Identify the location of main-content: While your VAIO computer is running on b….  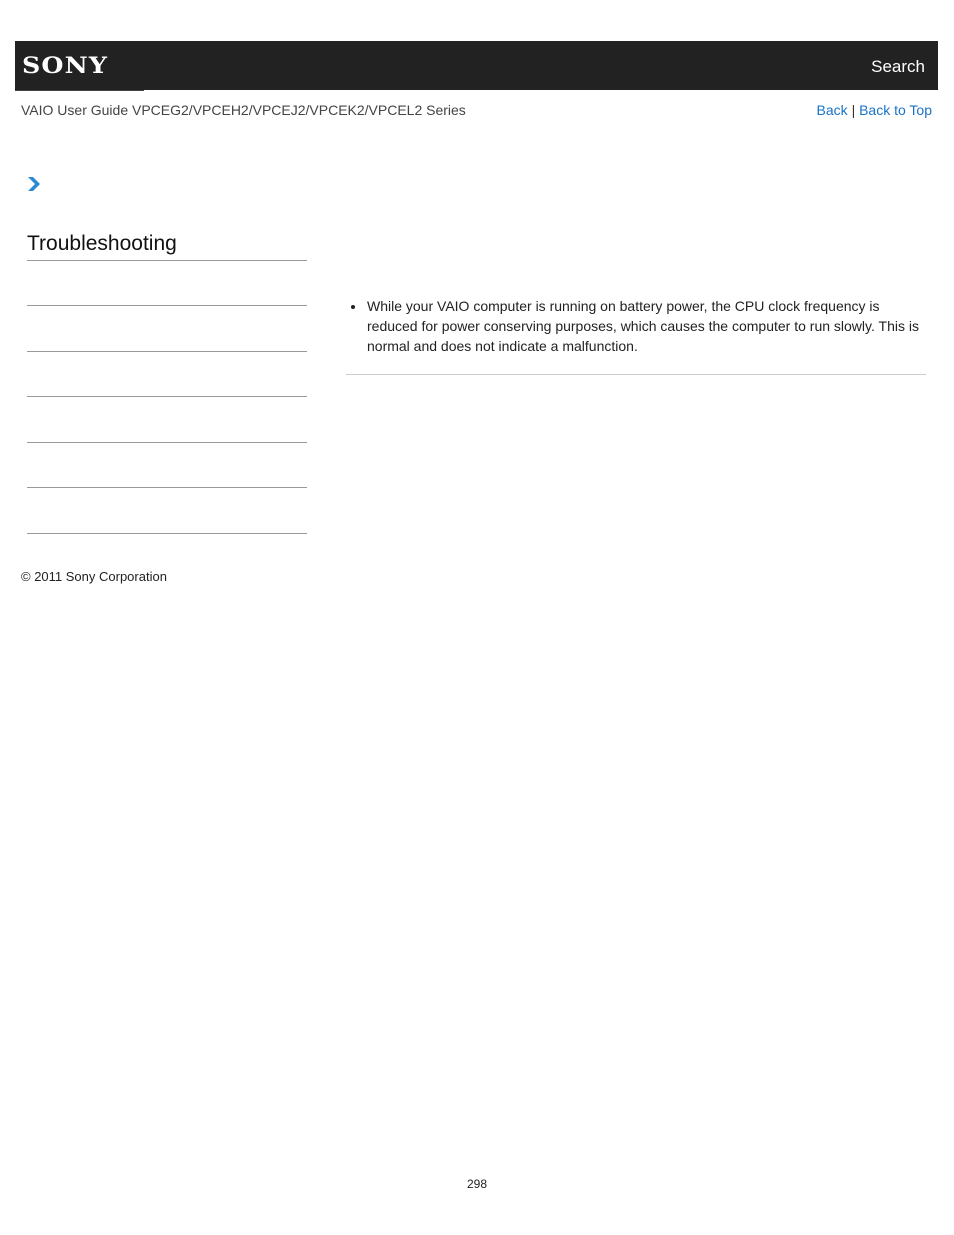
(636, 326).